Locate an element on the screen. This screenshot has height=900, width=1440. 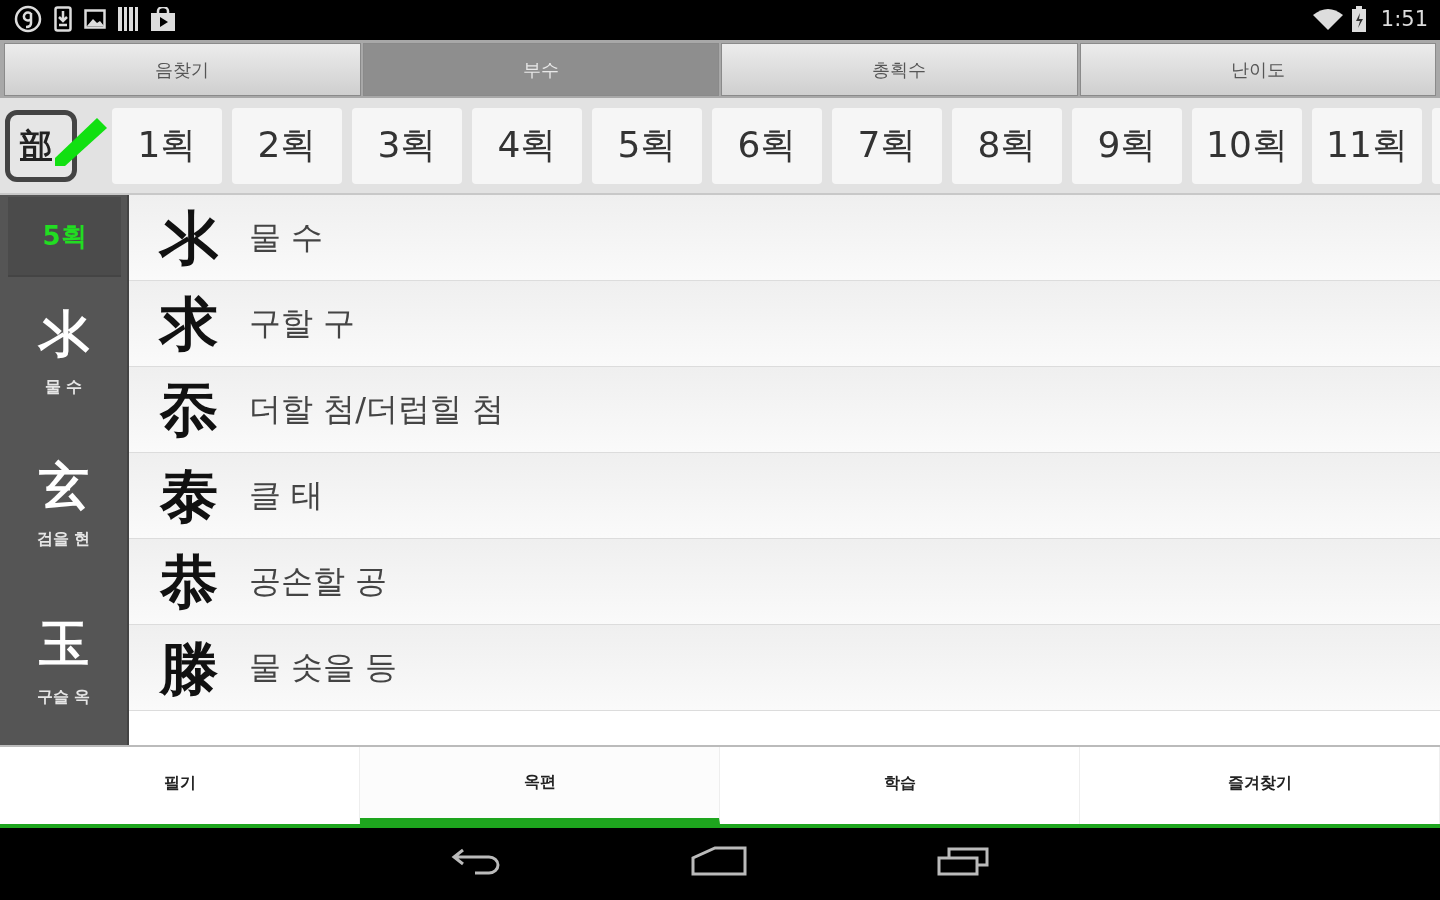
clock: 1:51 is located at coordinates (1404, 19).